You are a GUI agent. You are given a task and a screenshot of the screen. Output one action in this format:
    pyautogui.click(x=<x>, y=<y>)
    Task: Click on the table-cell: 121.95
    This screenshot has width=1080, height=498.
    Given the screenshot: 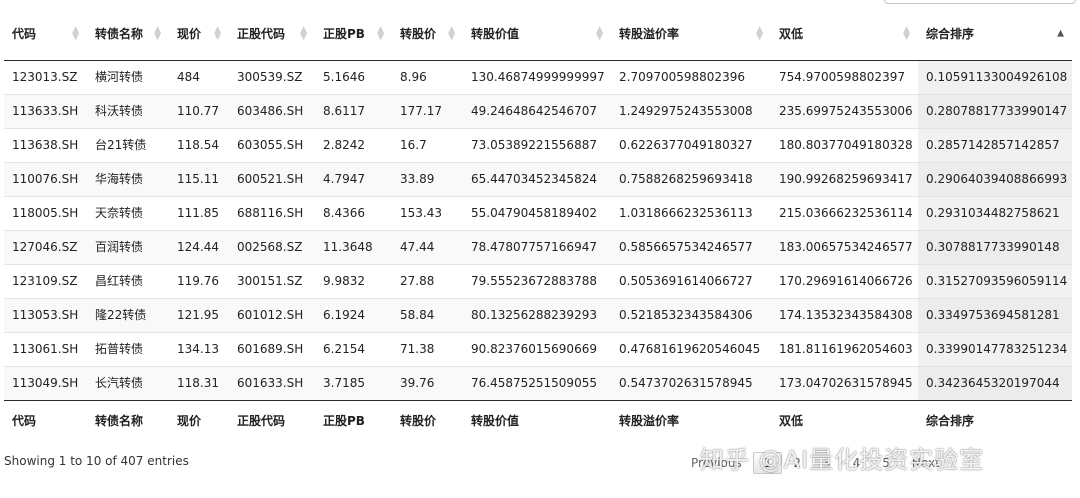 What is the action you would take?
    pyautogui.click(x=199, y=315)
    